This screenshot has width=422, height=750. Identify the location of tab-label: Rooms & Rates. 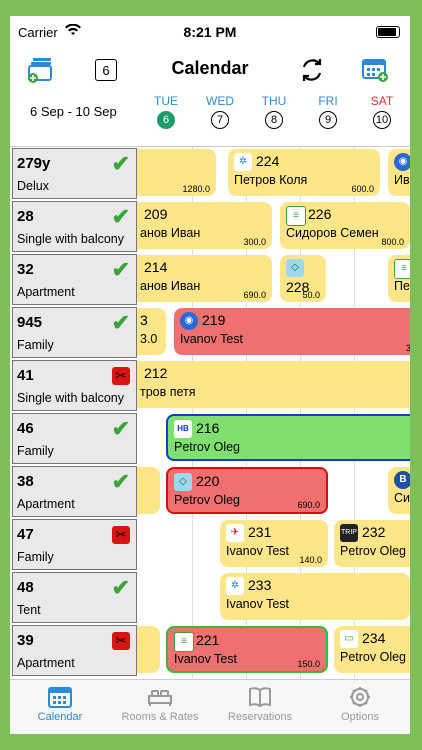
(160, 717).